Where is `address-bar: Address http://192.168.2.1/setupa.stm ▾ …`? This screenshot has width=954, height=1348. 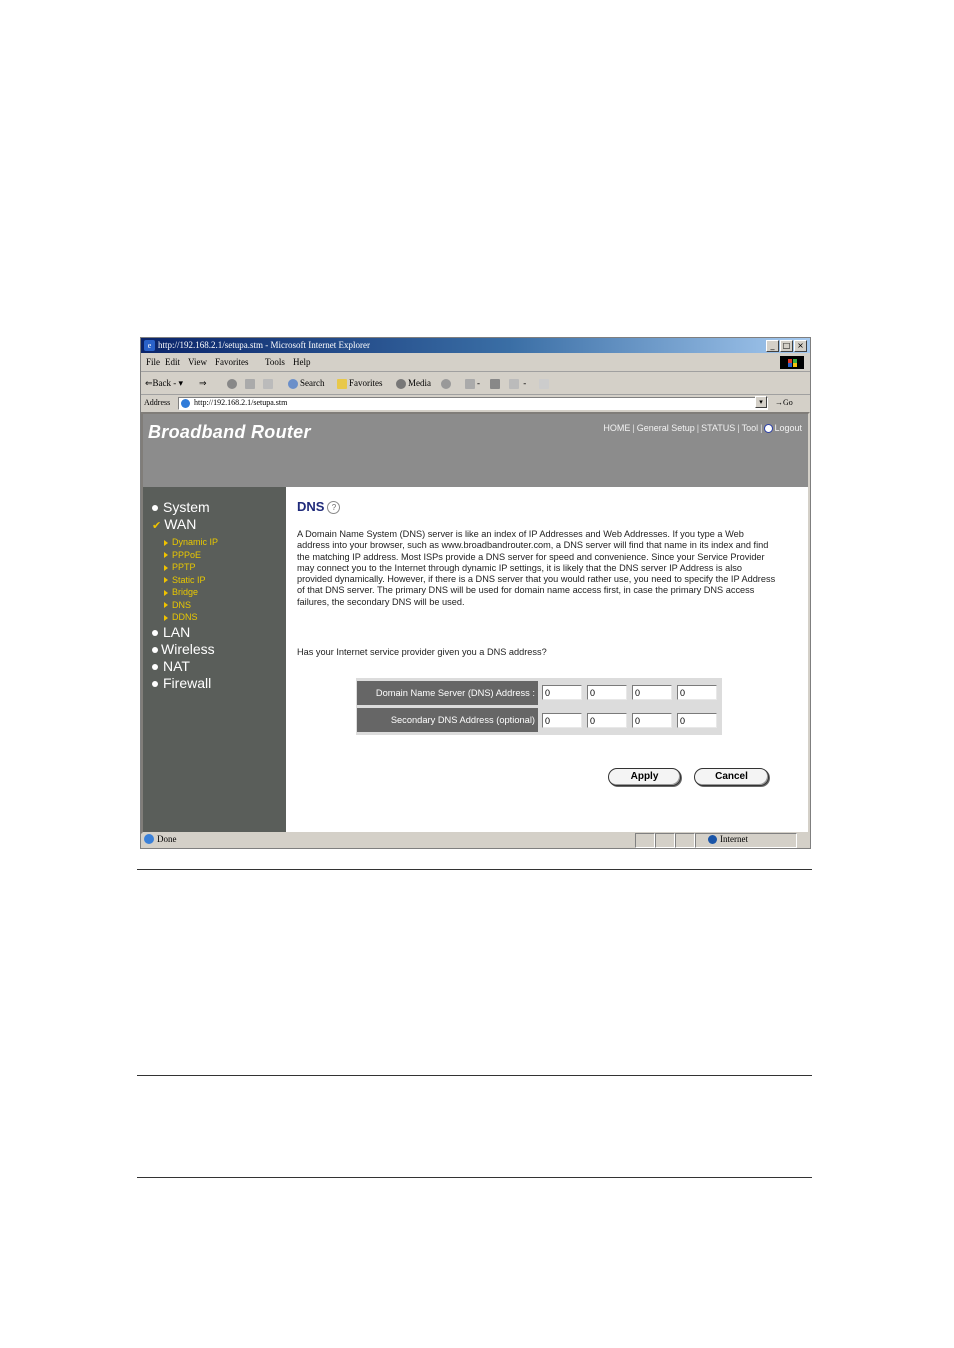
address-bar: Address http://192.168.2.1/setupa.stm ▾ … is located at coordinates (475, 403).